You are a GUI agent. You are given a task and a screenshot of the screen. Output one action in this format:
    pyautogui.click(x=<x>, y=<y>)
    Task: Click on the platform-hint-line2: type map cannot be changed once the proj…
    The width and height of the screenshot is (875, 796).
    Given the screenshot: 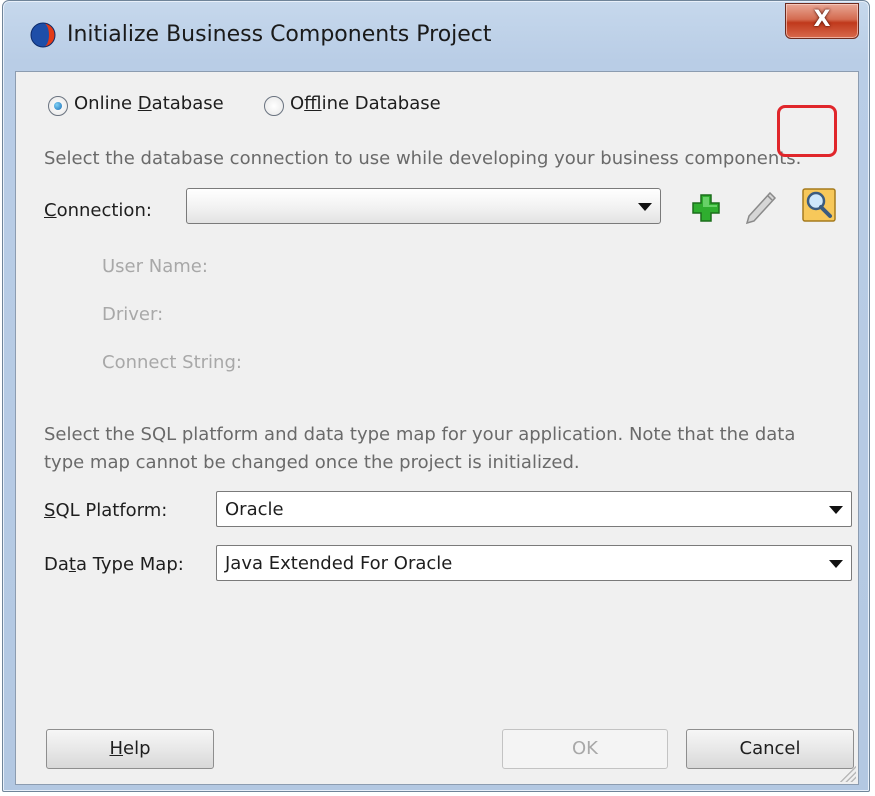 What is the action you would take?
    pyautogui.click(x=312, y=462)
    